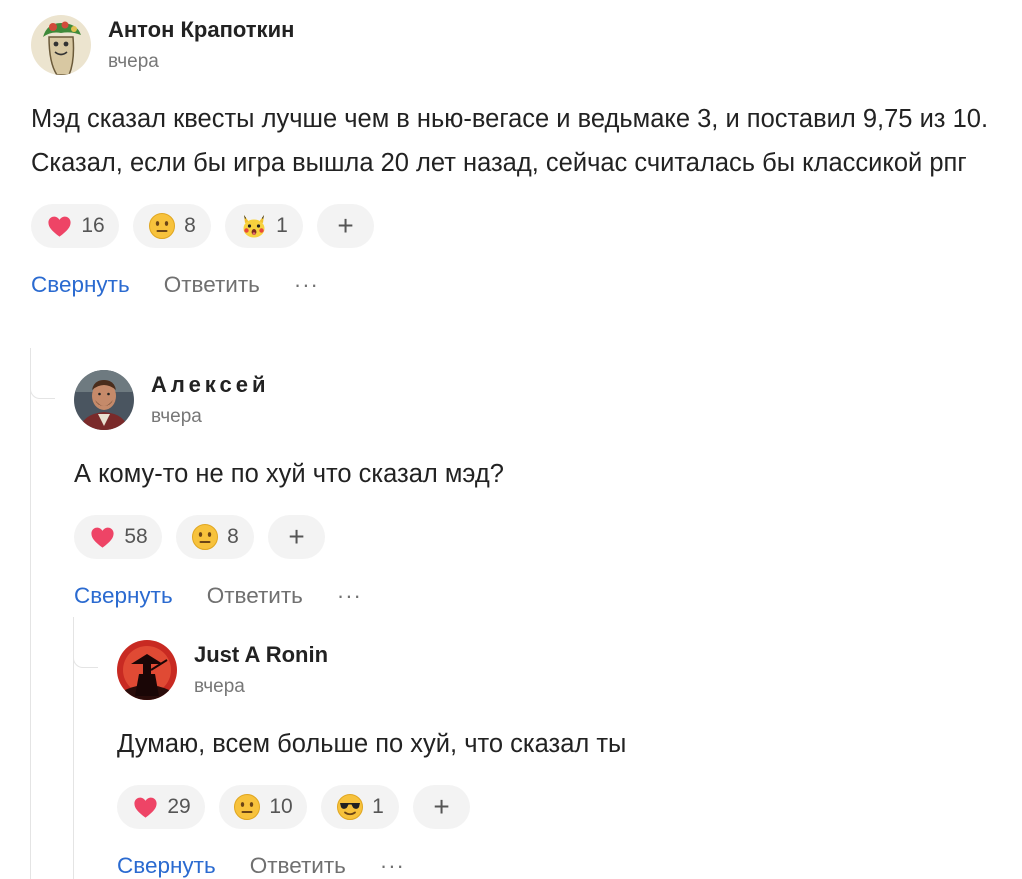  Describe the element at coordinates (136, 536) in the screenshot. I see `reaction-count: 58` at that location.